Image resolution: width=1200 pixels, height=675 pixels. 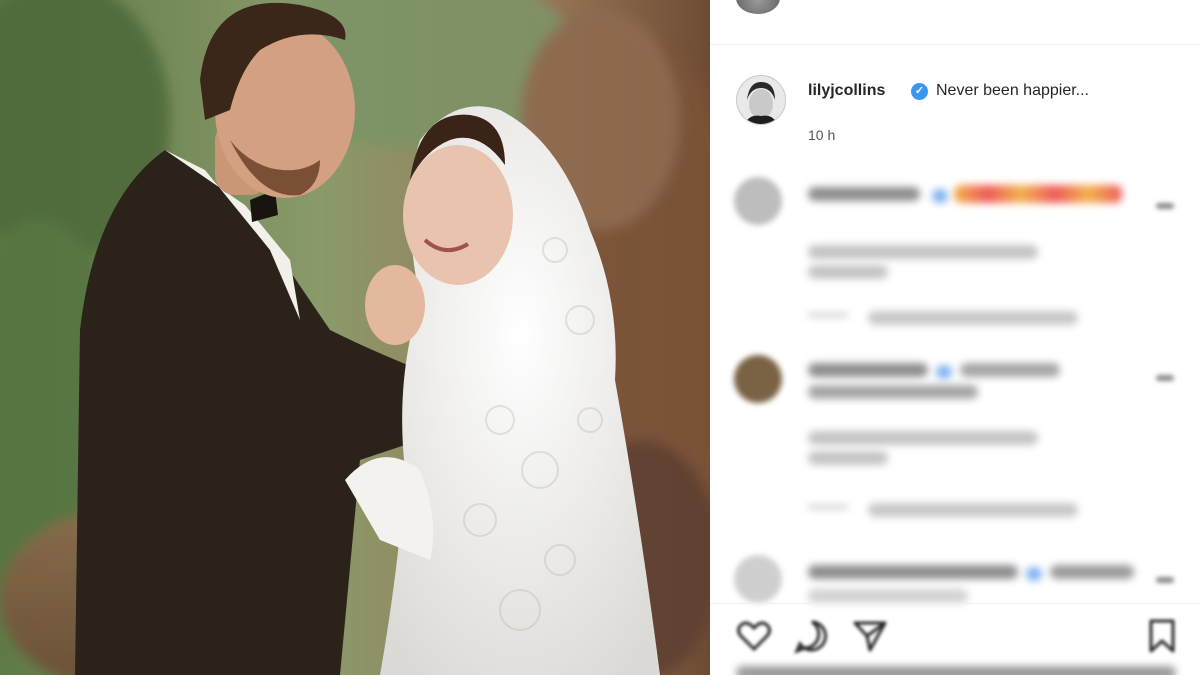 I want to click on post-header, so click(x=955, y=22).